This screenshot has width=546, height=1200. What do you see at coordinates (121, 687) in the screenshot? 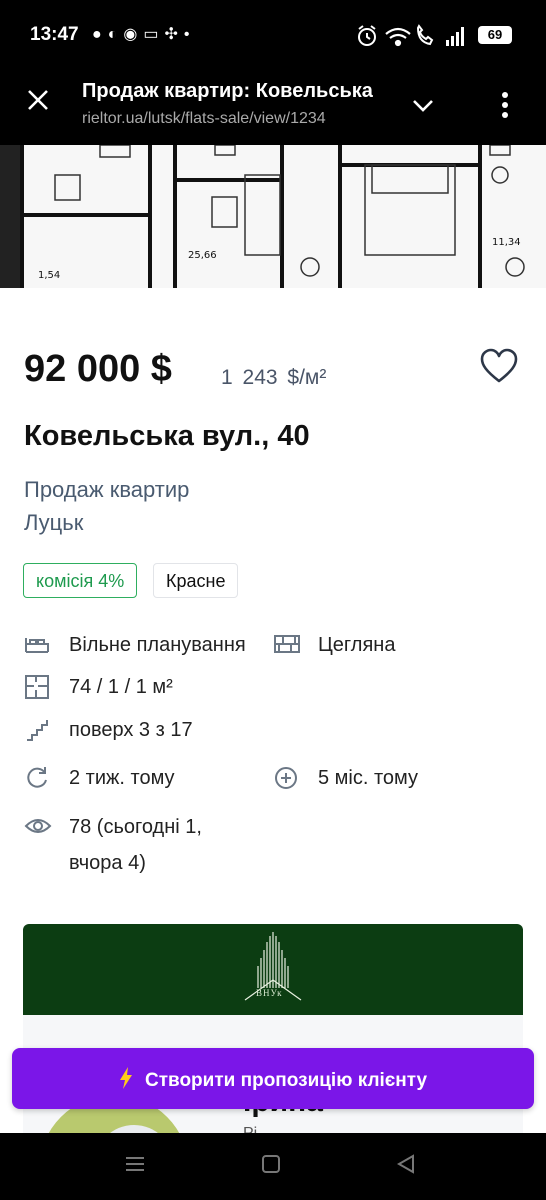
I see `area-text: 74 / 1 / 1 м²` at bounding box center [121, 687].